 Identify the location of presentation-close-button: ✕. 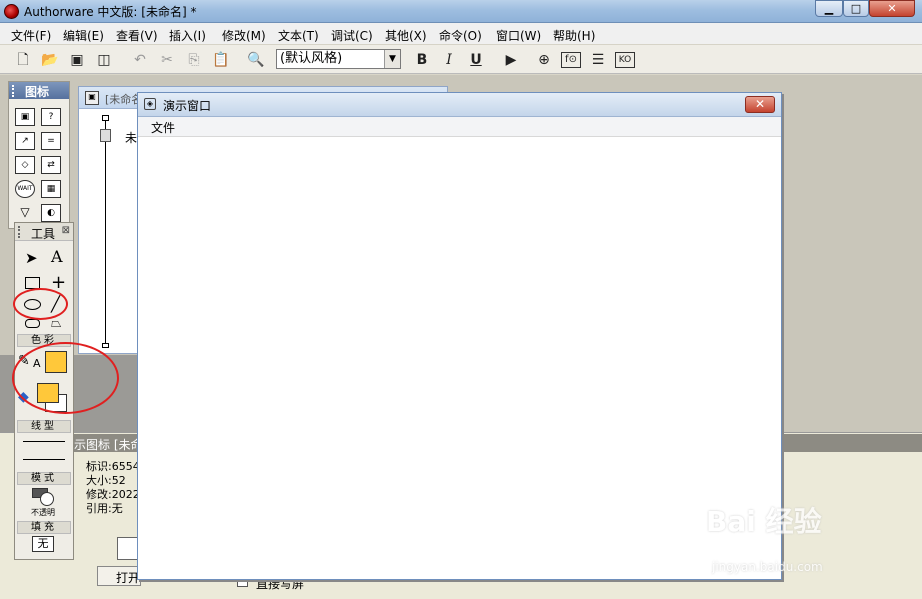
(760, 104).